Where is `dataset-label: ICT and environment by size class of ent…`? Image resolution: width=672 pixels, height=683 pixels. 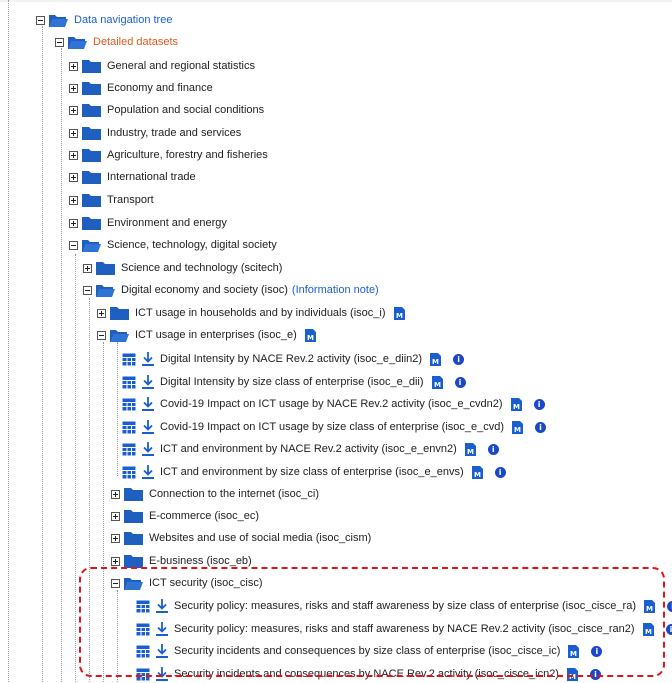
dataset-label: ICT and environment by size class of ent… is located at coordinates (312, 472).